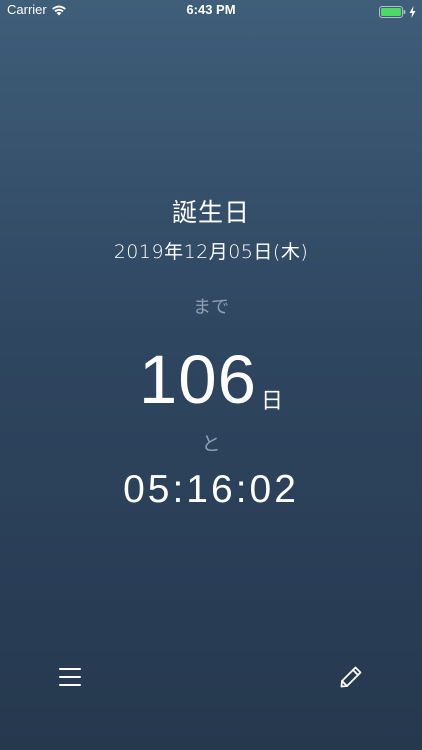 The image size is (422, 750). I want to click on pencil-icon, so click(351, 679).